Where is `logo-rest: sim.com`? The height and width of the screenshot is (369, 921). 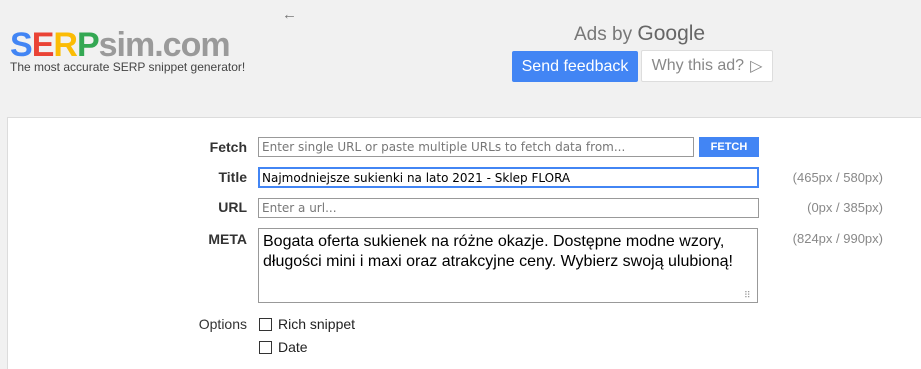 logo-rest: sim.com is located at coordinates (164, 45).